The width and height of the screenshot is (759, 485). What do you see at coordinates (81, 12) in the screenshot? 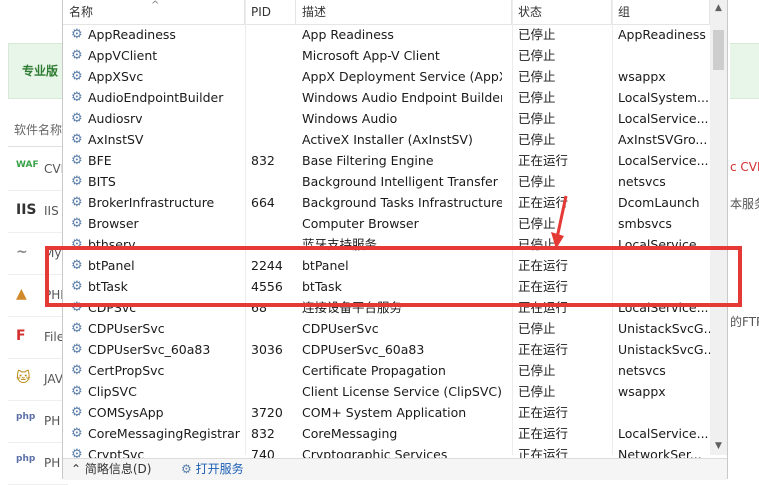
I see `column-name-label: 名称` at bounding box center [81, 12].